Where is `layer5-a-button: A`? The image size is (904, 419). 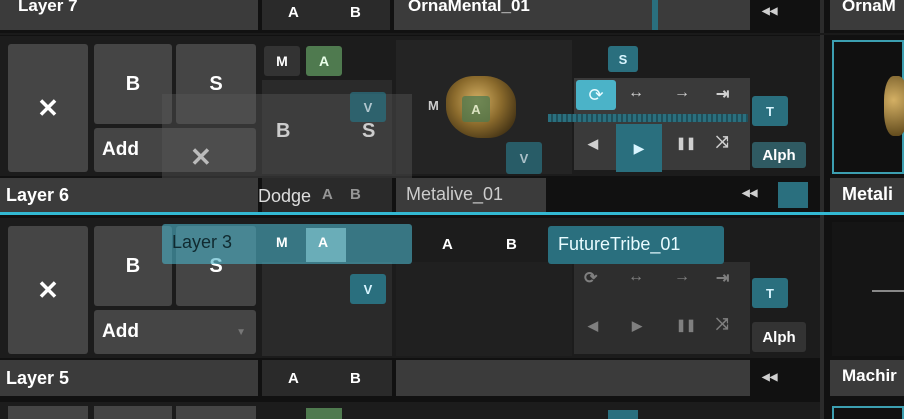
layer5-a-button: A is located at coordinates (447, 244).